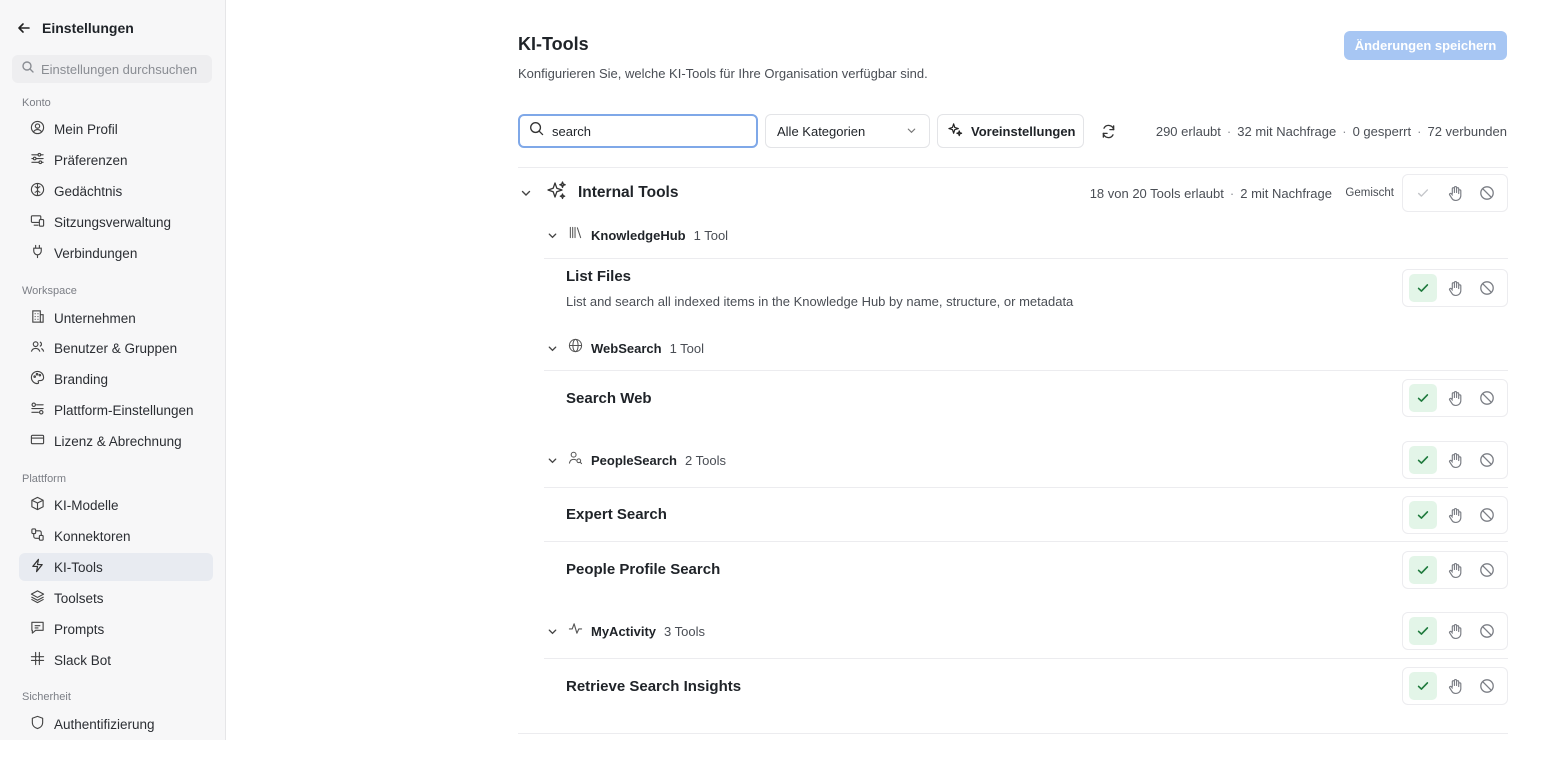  What do you see at coordinates (37, 222) in the screenshot?
I see `devices-icon` at bounding box center [37, 222].